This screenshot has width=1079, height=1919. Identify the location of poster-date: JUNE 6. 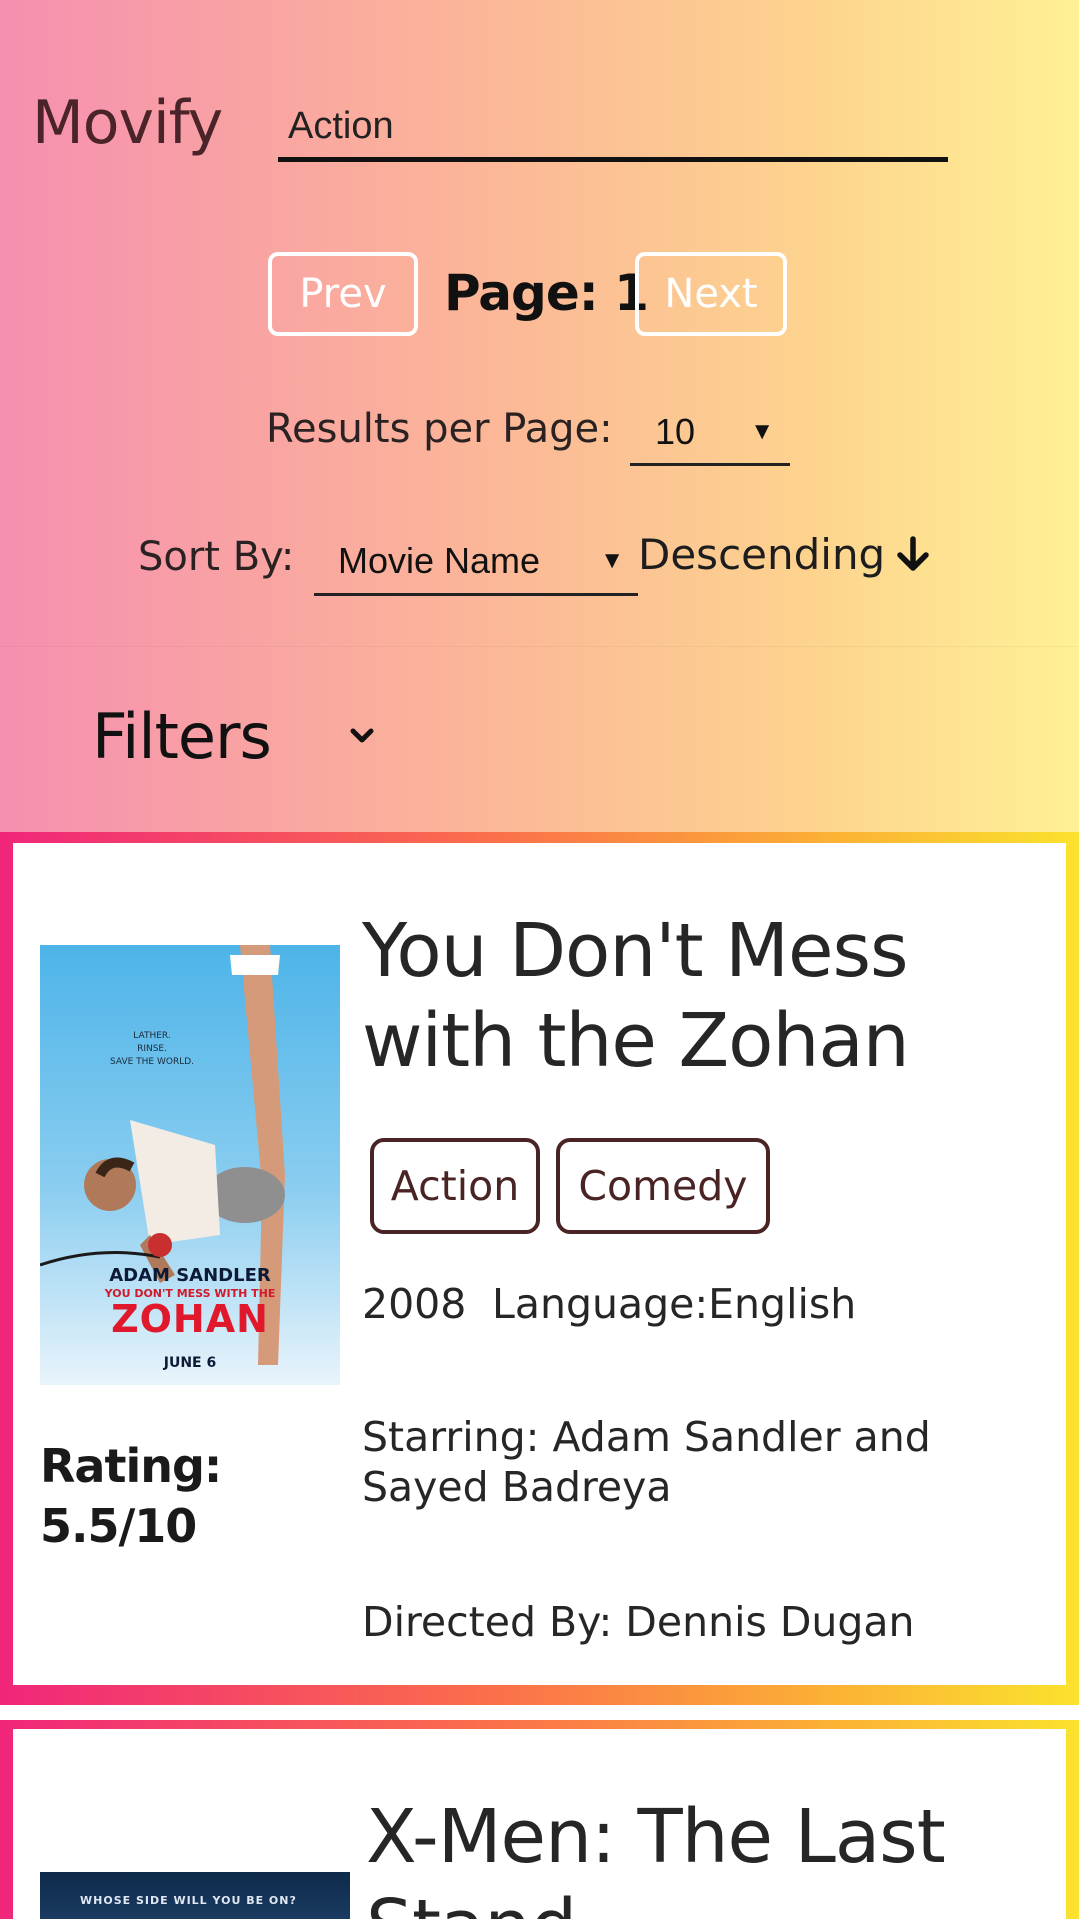
(190, 1363).